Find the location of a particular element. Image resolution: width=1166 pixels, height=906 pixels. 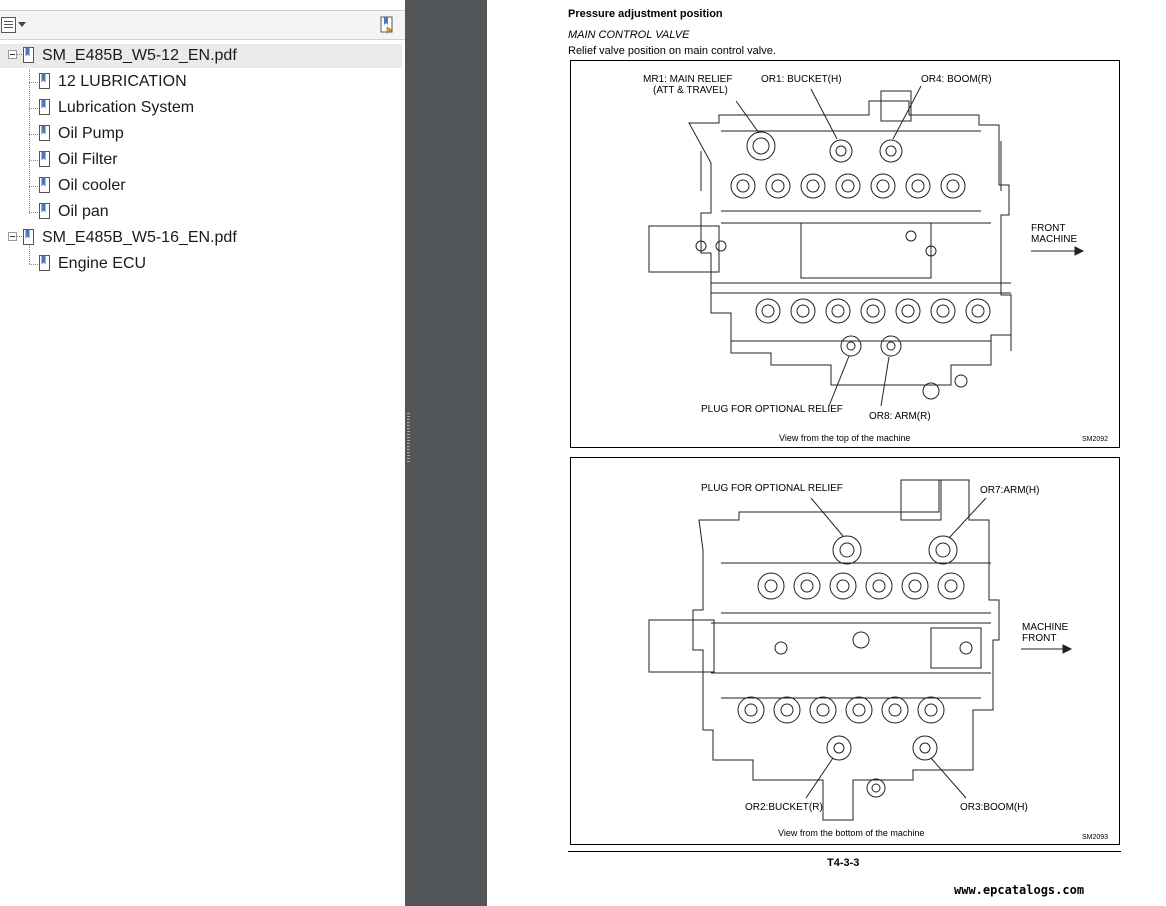

page-footer-rule is located at coordinates (844, 851).